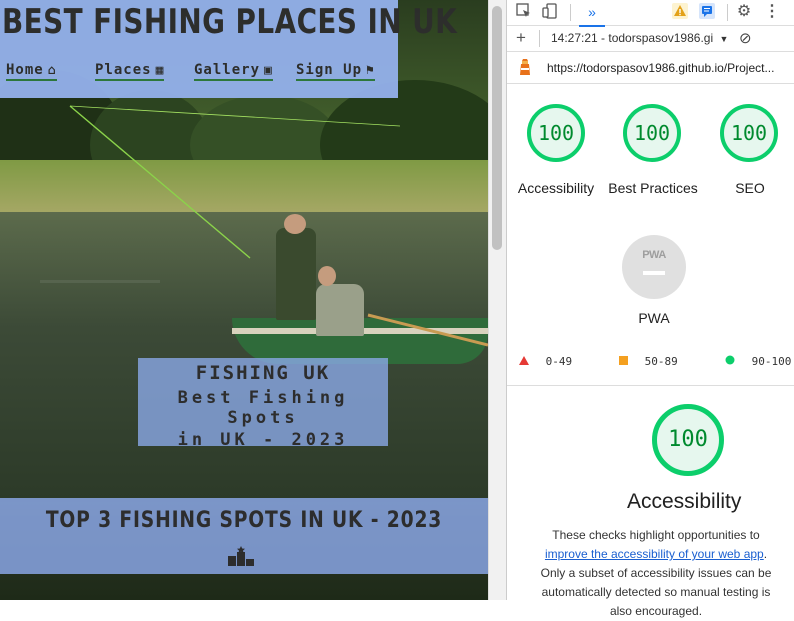 The height and width of the screenshot is (621, 794). Describe the element at coordinates (654, 255) in the screenshot. I see `pwa-badge: PWA` at that location.